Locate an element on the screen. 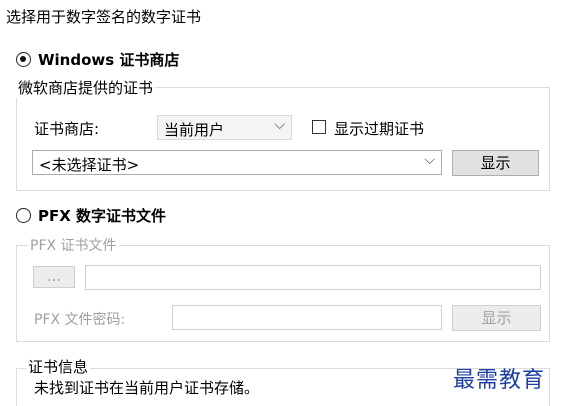 This screenshot has height=406, width=573. store-combobox-value: 当前用户 is located at coordinates (194, 130).